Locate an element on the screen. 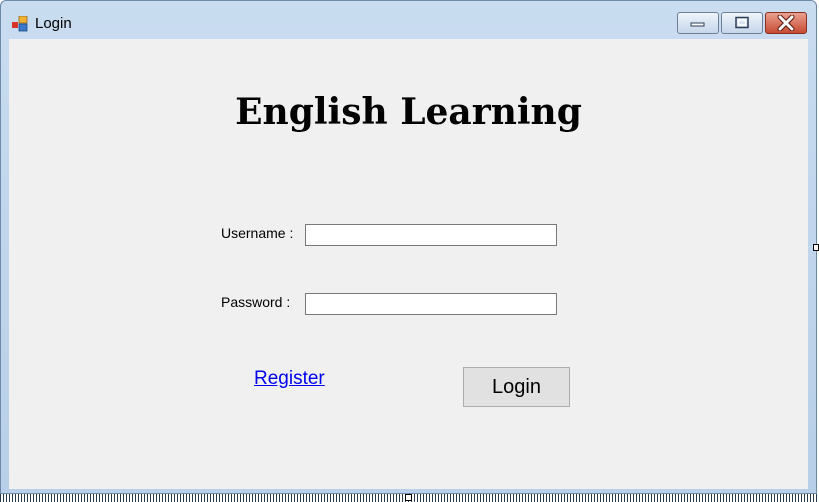  password-input is located at coordinates (431, 304).